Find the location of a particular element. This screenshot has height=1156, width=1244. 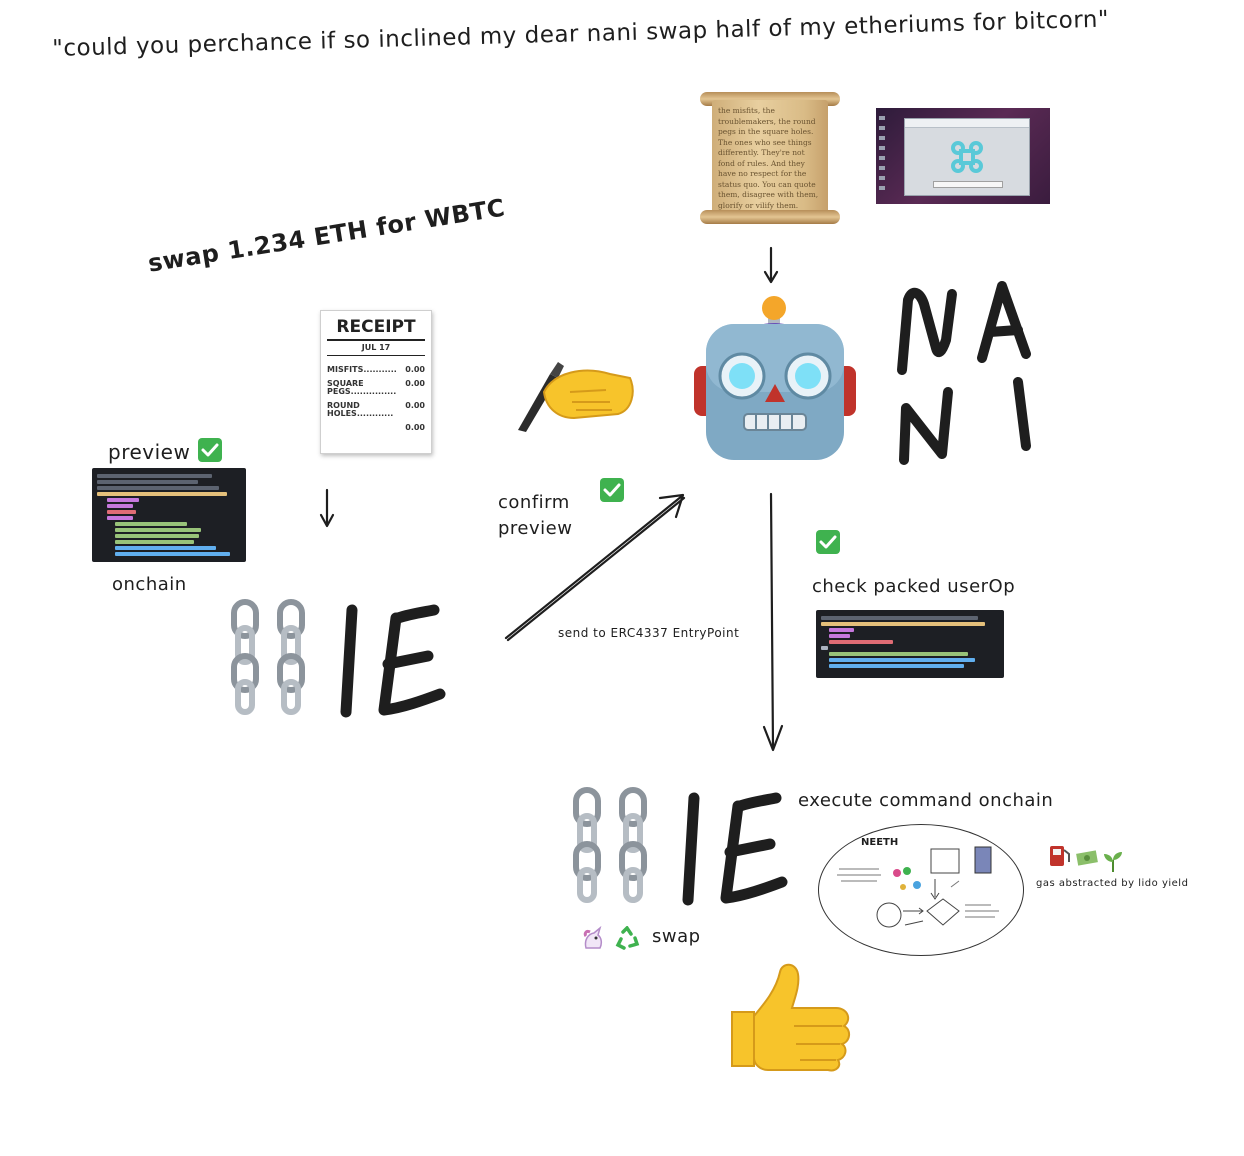

neeth-diagram: NEETH is located at coordinates (921, 890).